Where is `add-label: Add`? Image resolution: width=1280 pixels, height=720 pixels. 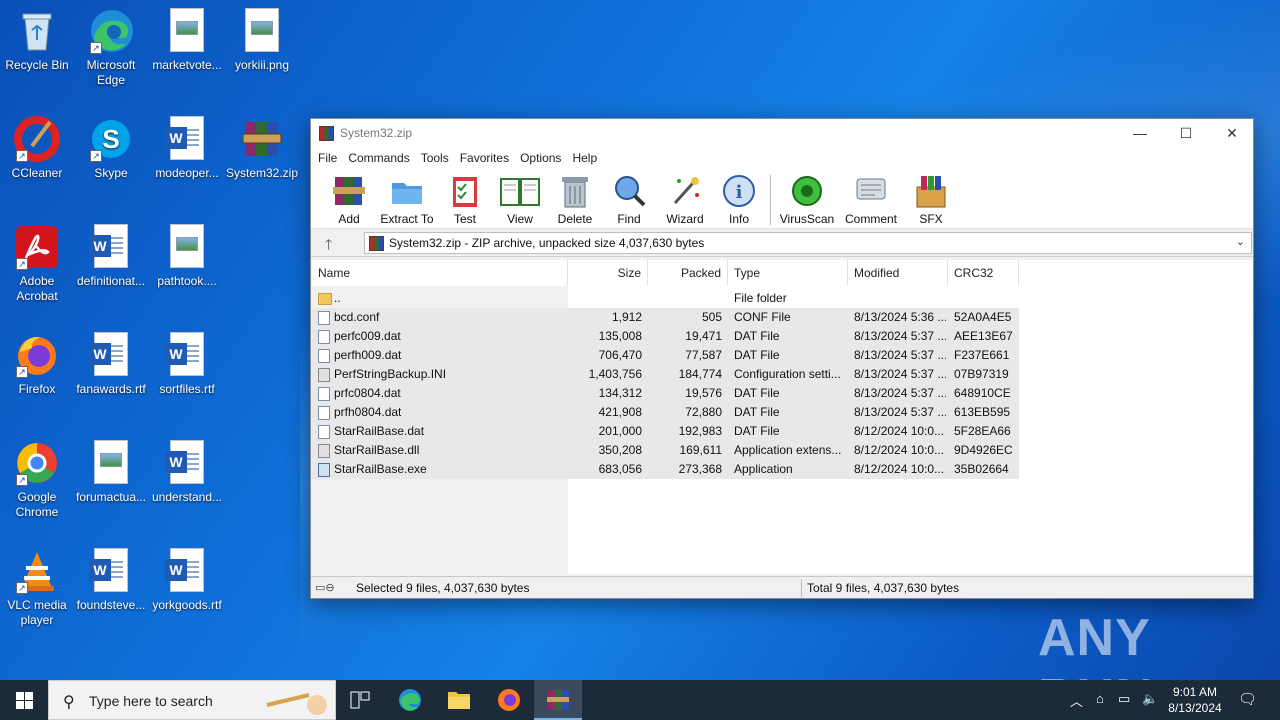 add-label: Add is located at coordinates (349, 219).